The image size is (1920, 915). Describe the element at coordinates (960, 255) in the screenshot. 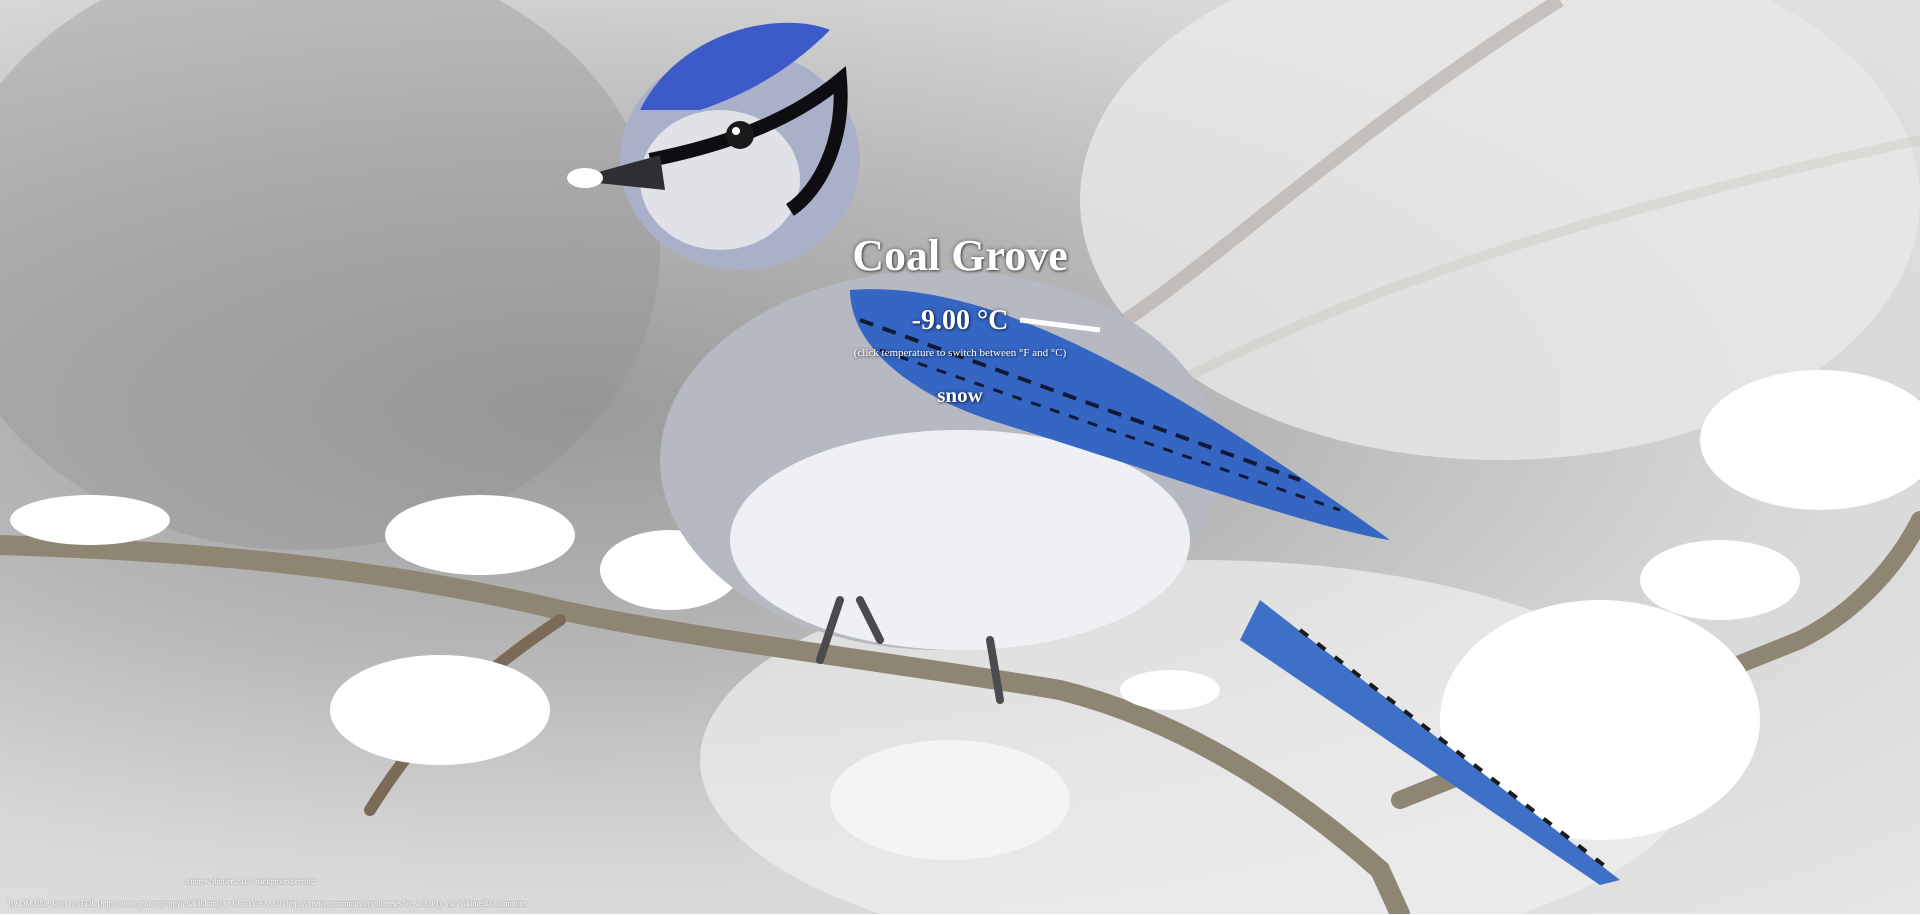

I see `city-name: Coal Grove` at that location.